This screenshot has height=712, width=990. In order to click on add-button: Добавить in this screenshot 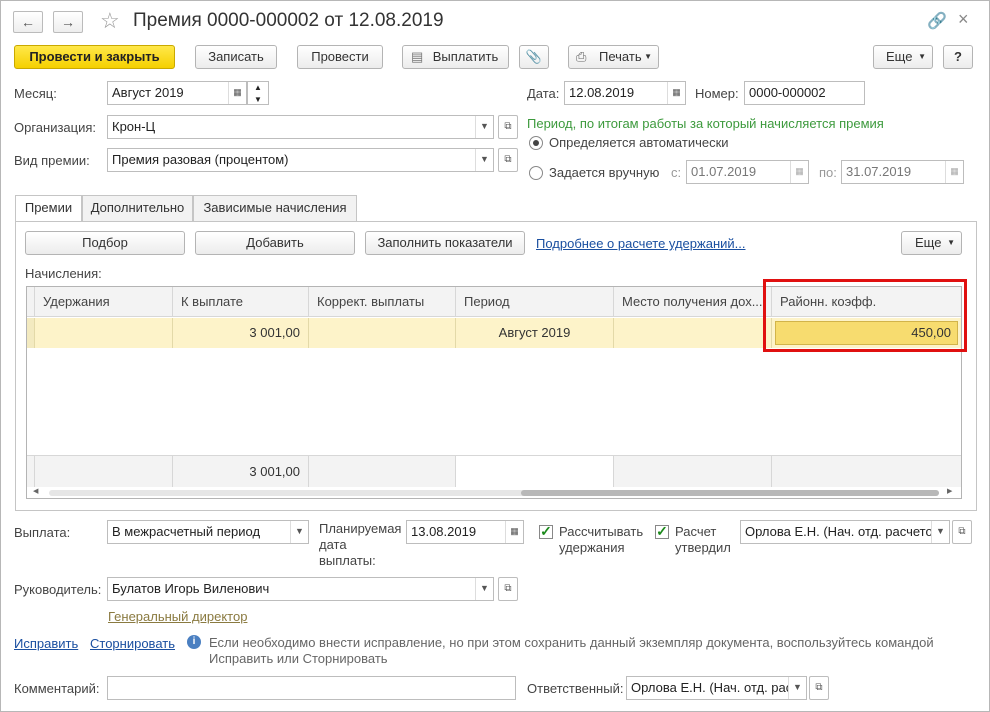, I will do `click(275, 243)`.